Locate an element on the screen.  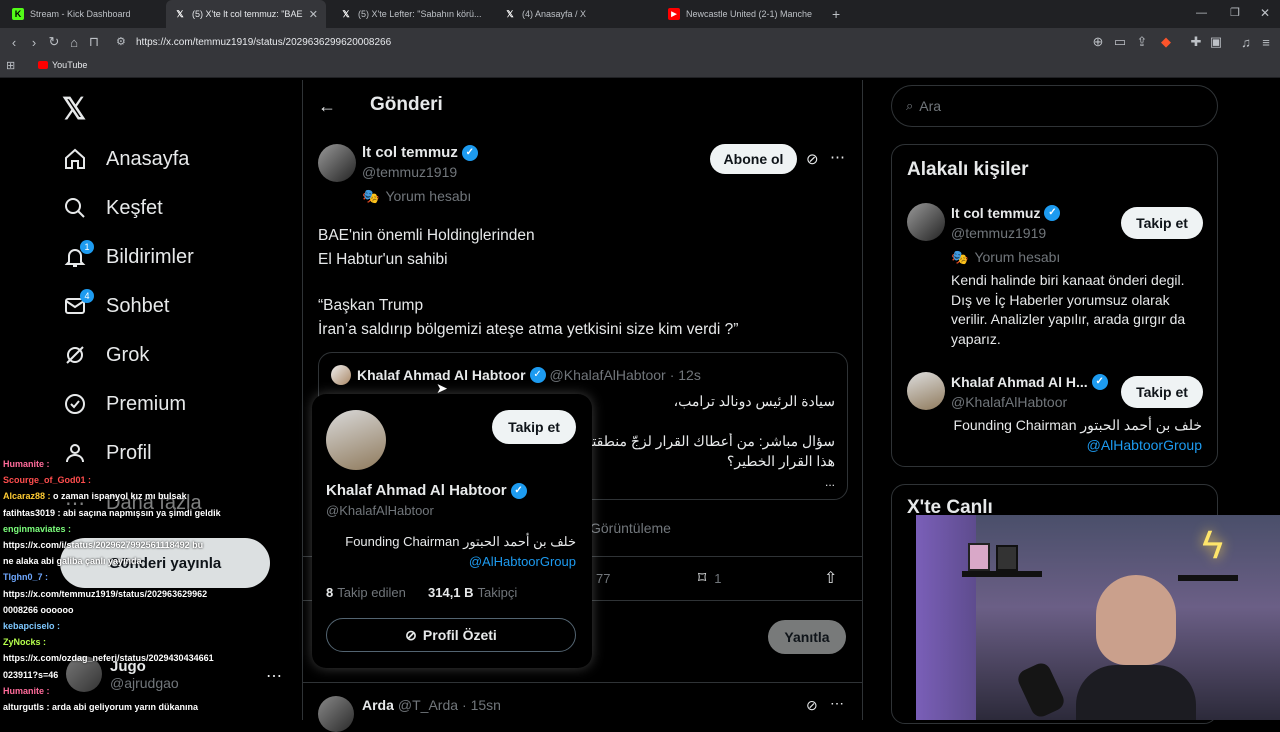
tab-kick: K Stream - Kick Dashboard is located at coordinates (84, 14).